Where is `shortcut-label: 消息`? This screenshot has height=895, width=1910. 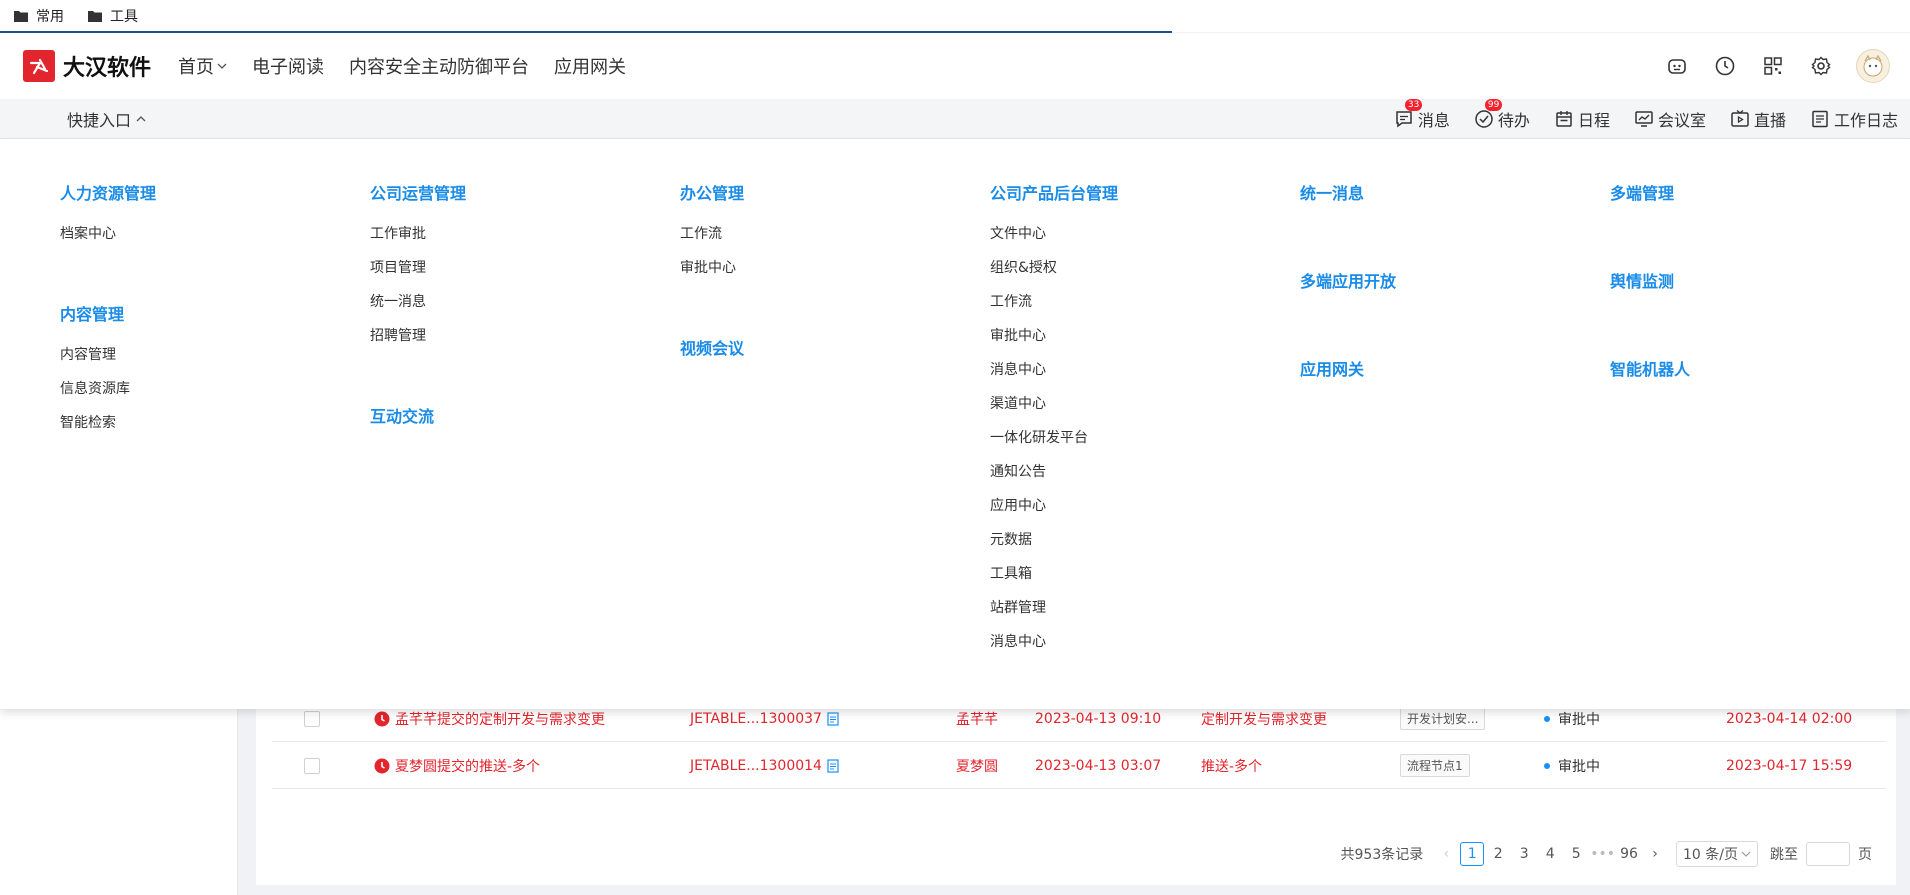 shortcut-label: 消息 is located at coordinates (1433, 120).